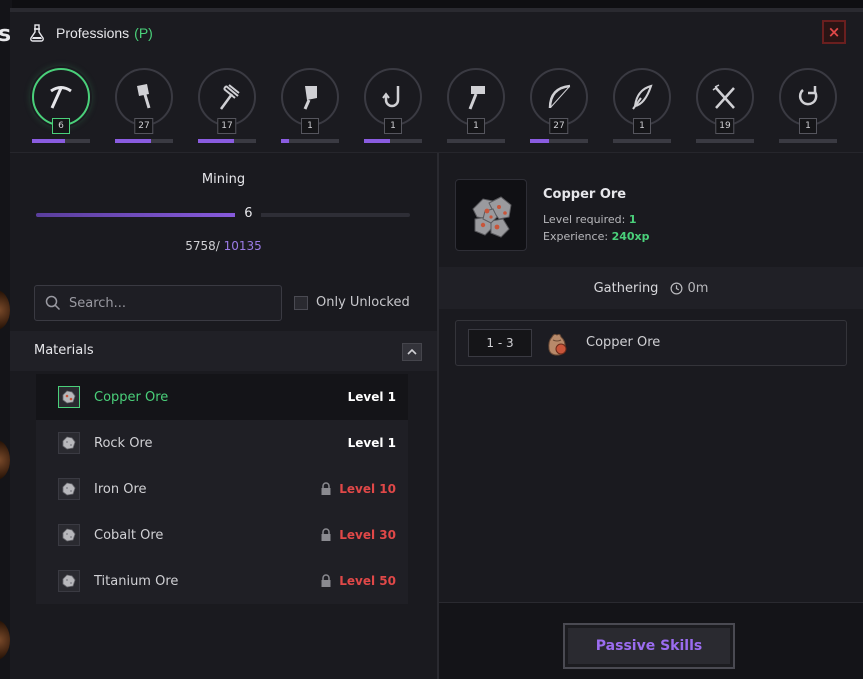  What do you see at coordinates (61, 126) in the screenshot?
I see `profession-level-badge: 6` at bounding box center [61, 126].